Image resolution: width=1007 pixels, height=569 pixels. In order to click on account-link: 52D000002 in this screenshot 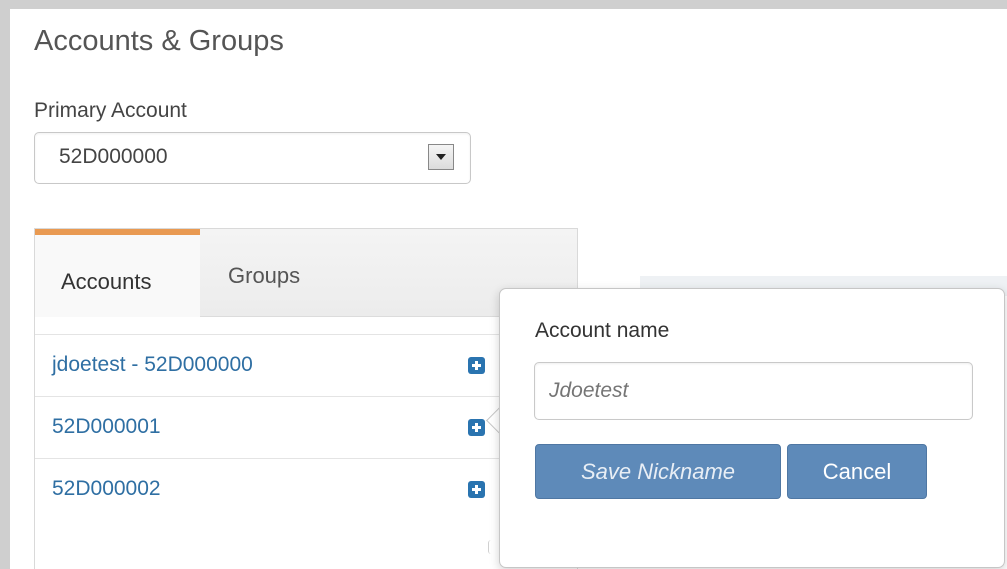, I will do `click(106, 489)`.